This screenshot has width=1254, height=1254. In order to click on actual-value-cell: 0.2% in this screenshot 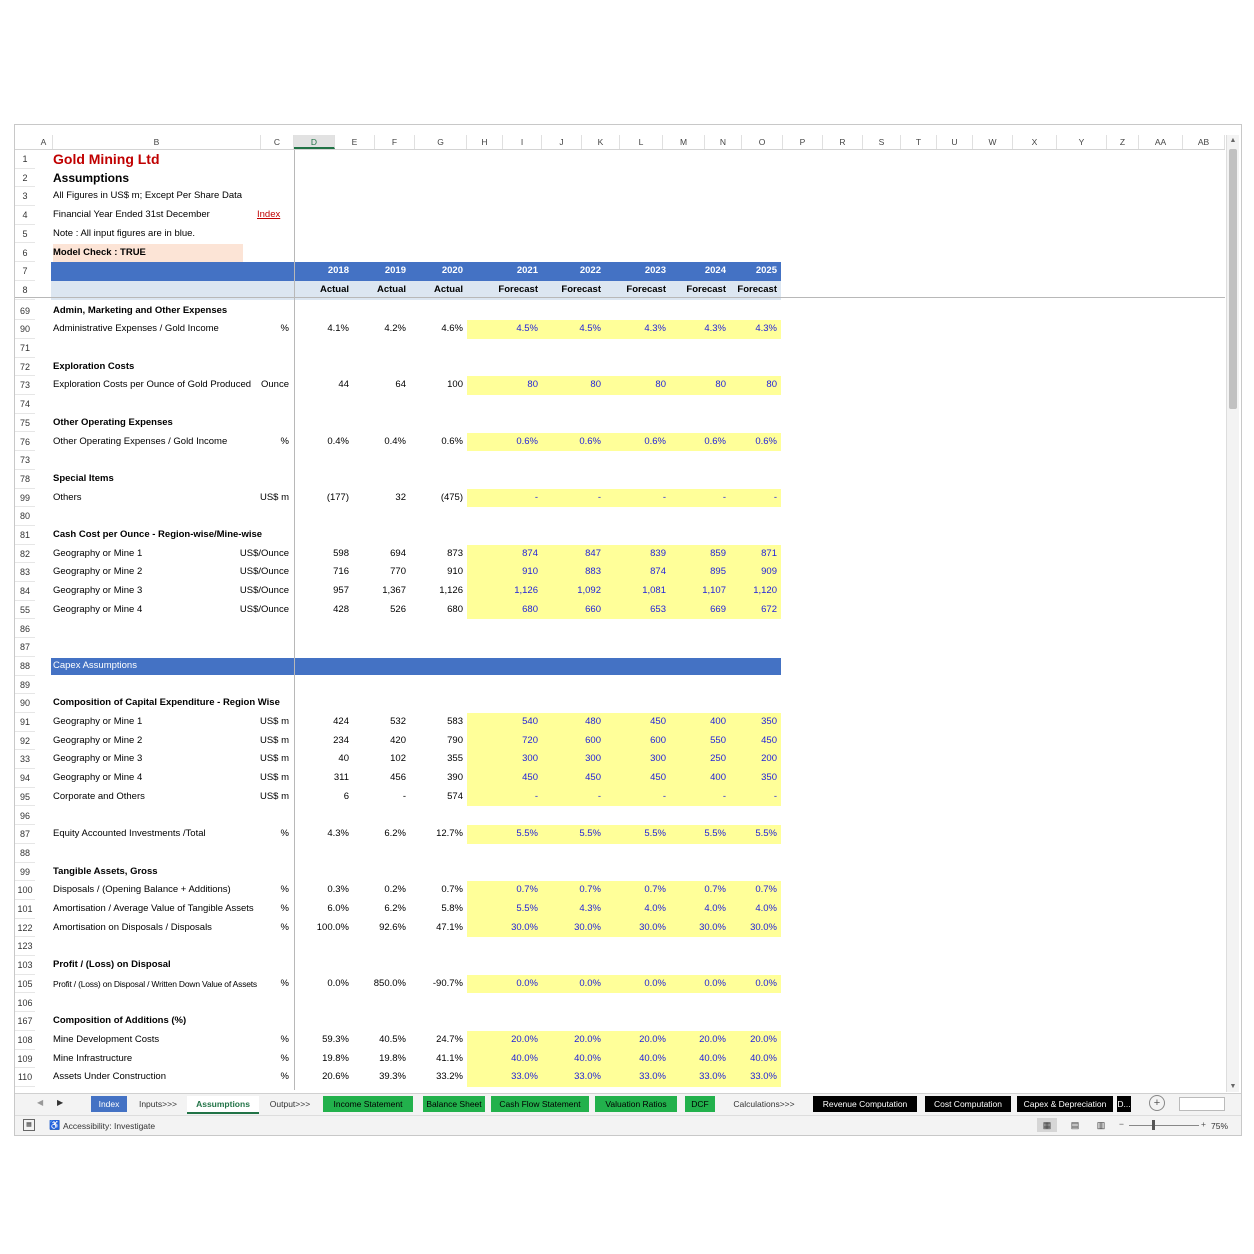, I will do `click(381, 890)`.